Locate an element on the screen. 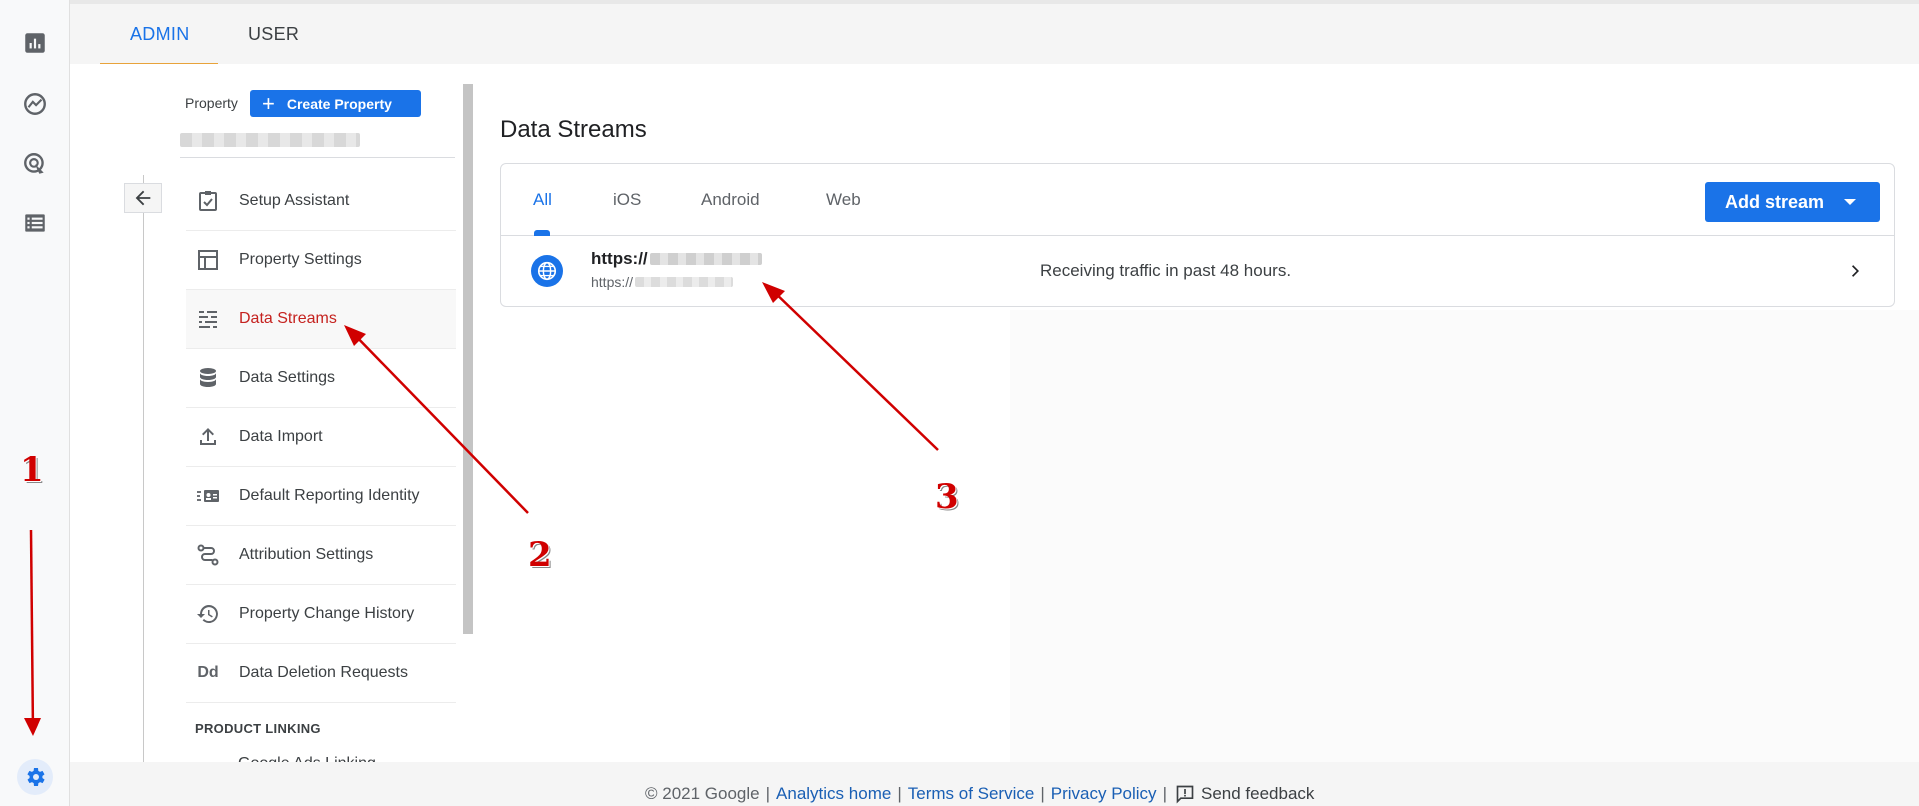 The height and width of the screenshot is (806, 1919). menu-item-data-streams: Data Streams is located at coordinates (321, 319).